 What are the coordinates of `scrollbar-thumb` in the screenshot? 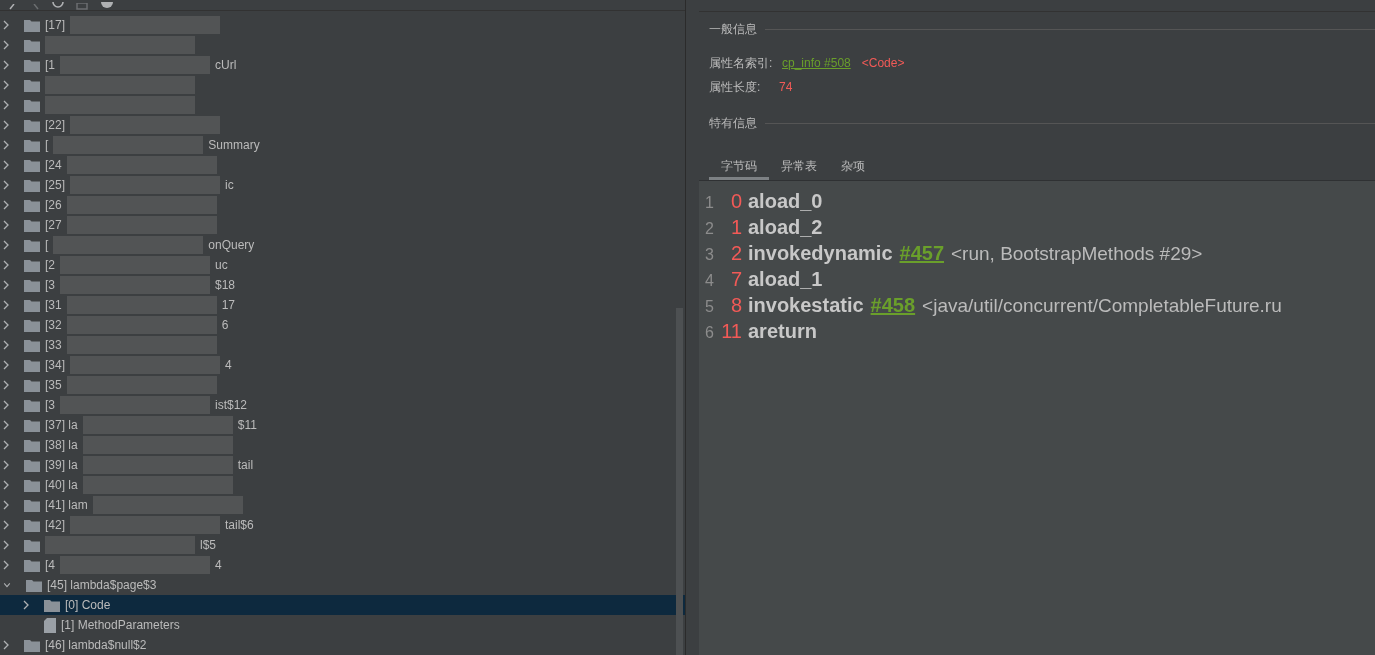 It's located at (679, 481).